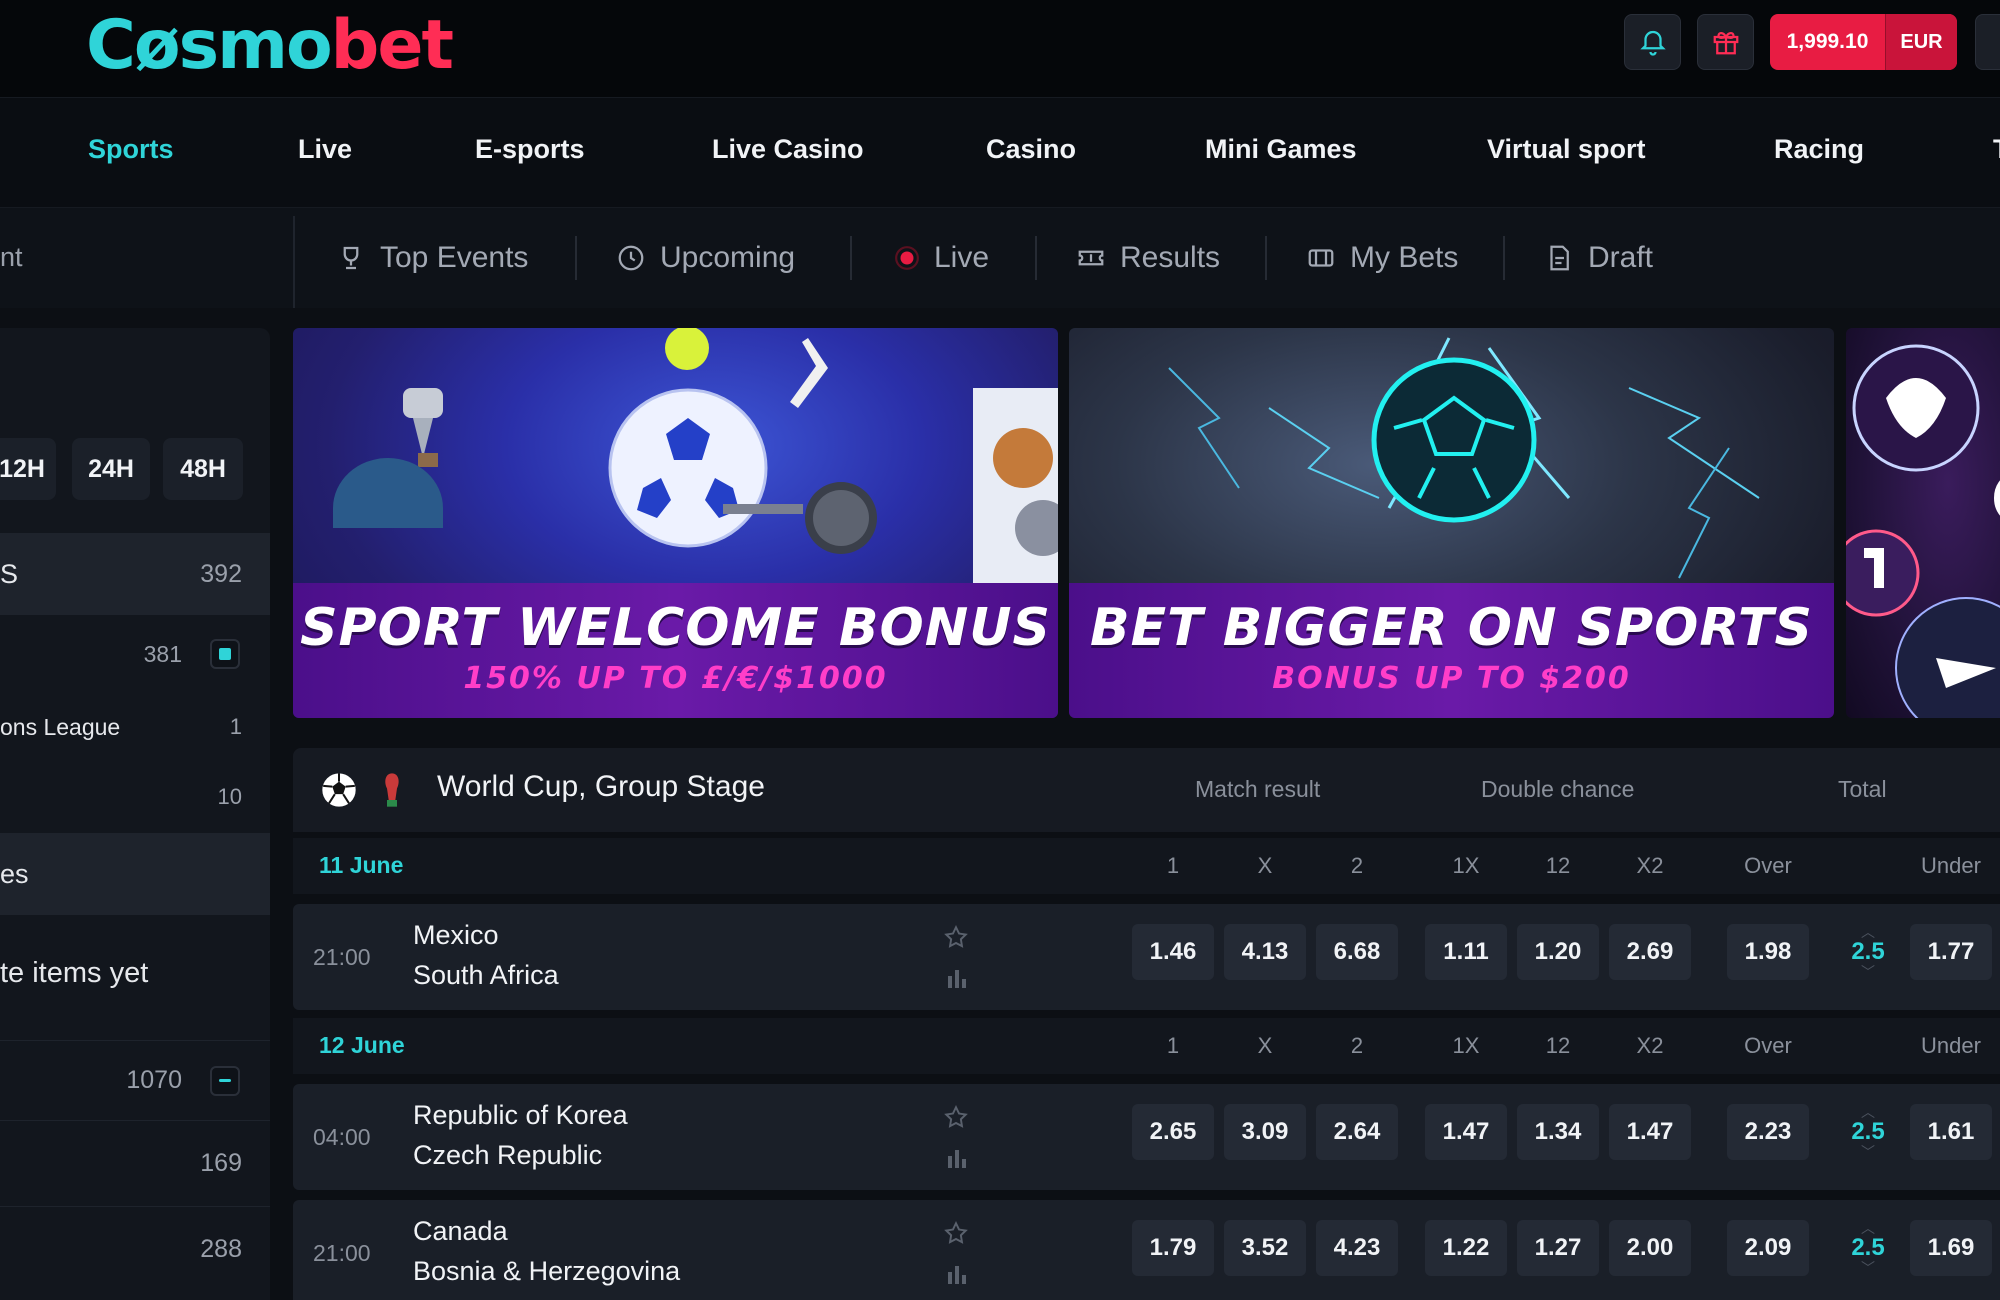 Image resolution: width=2000 pixels, height=1300 pixels. I want to click on odds-button-1x: 1.47, so click(1466, 1132).